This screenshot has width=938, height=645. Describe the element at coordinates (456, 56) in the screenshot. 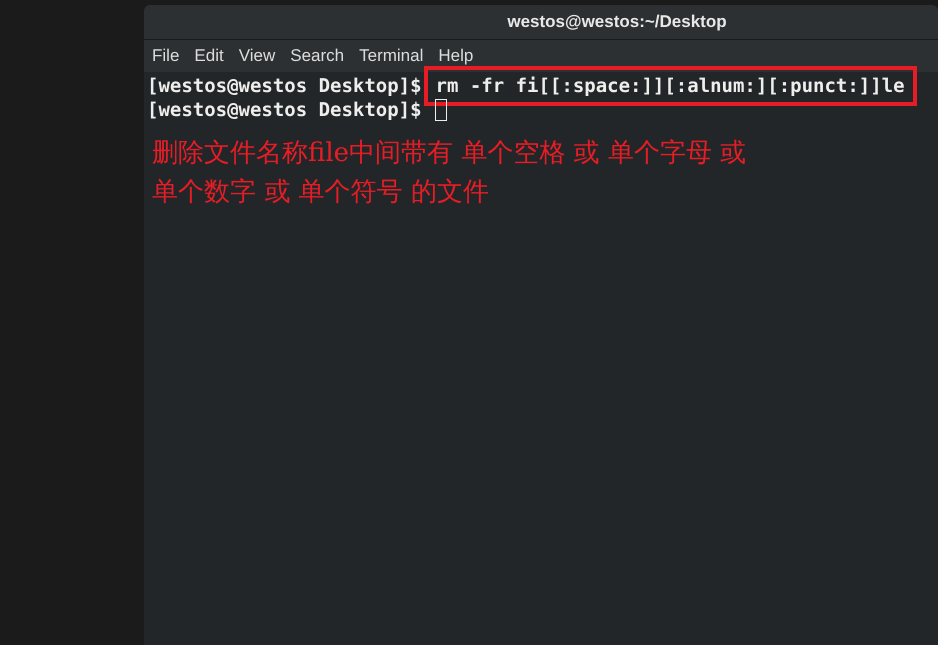

I see `menu-item: Help` at that location.